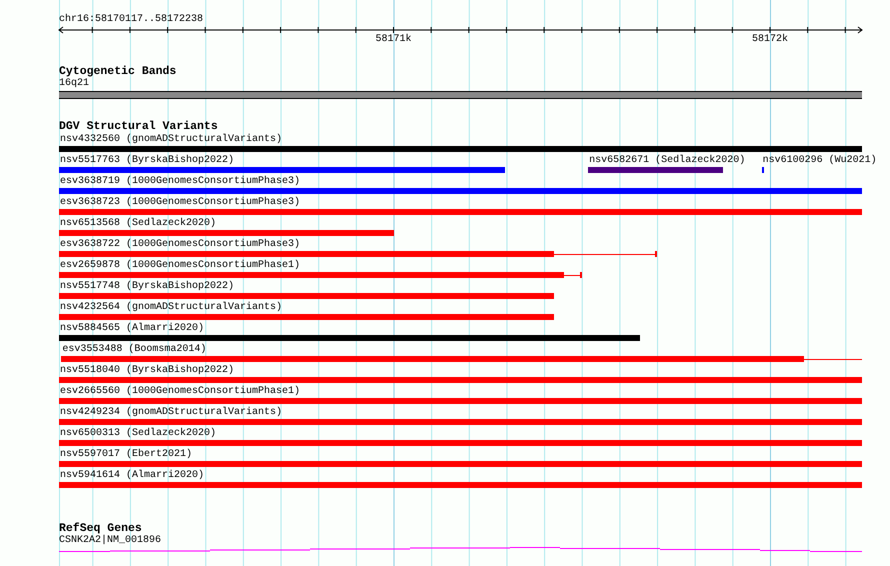 The width and height of the screenshot is (890, 566). I want to click on track-title: DGV Structural Variants, so click(138, 127).